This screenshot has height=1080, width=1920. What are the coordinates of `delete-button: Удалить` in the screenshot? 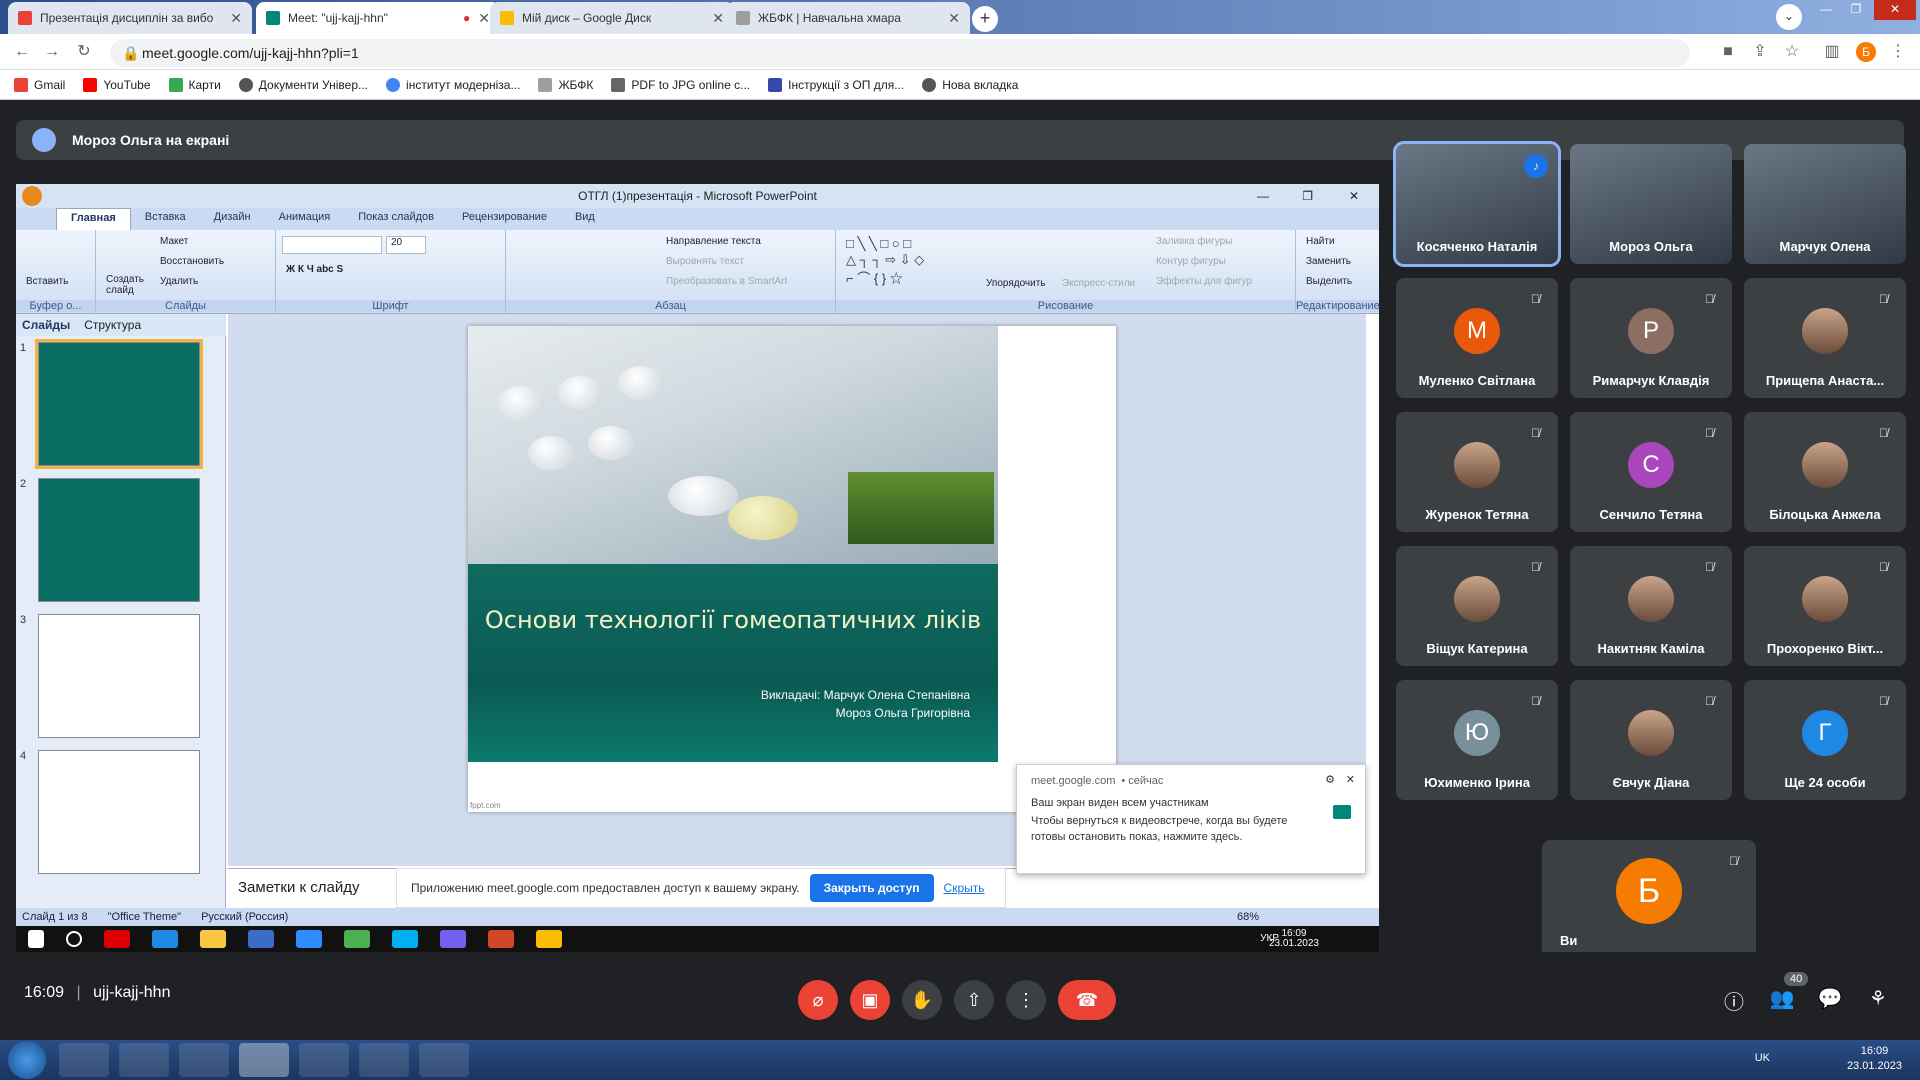 It's located at (179, 281).